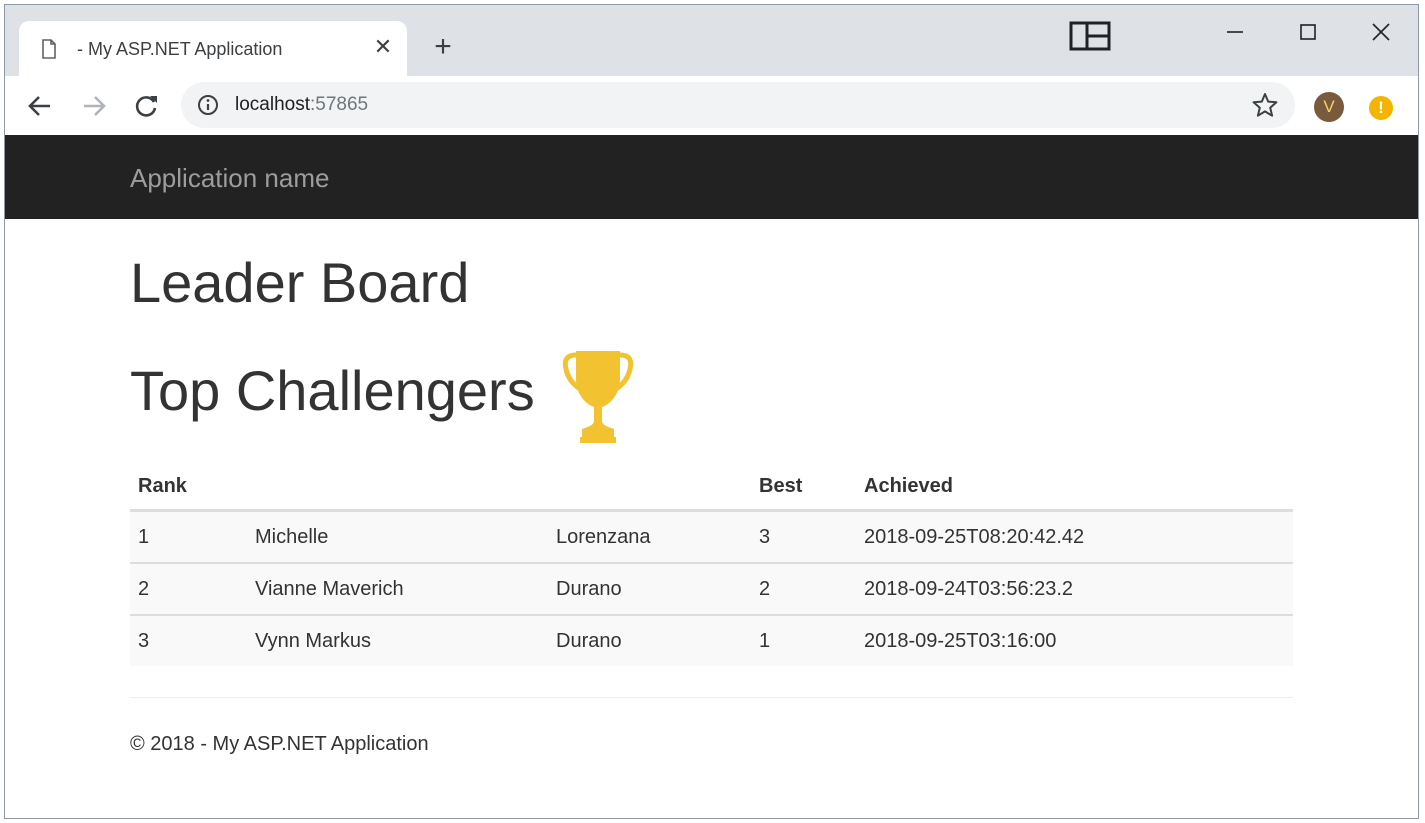 The height and width of the screenshot is (823, 1425). I want to click on rank-cell: 3, so click(188, 640).